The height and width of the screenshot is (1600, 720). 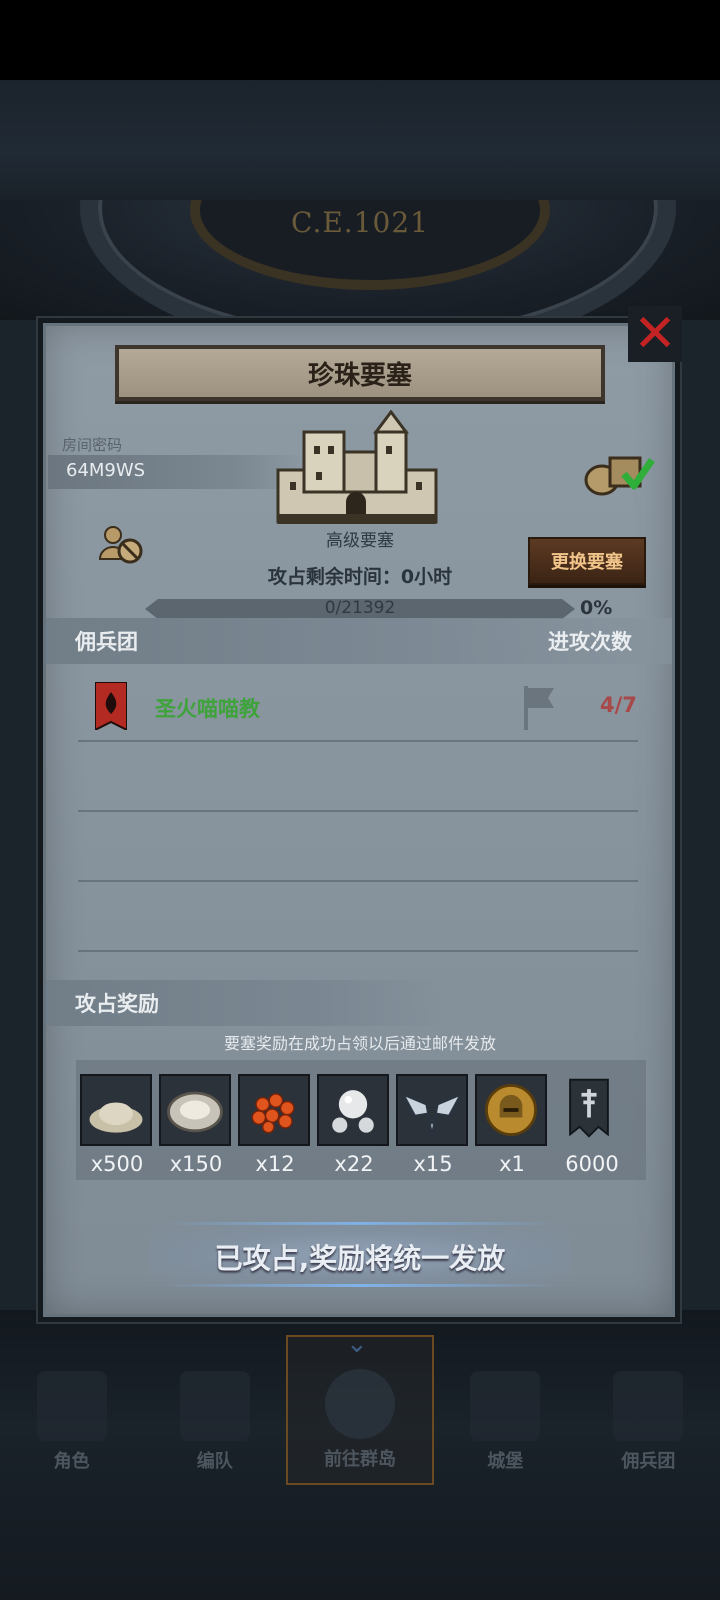 I want to click on reward-item: 6000, so click(x=592, y=1125).